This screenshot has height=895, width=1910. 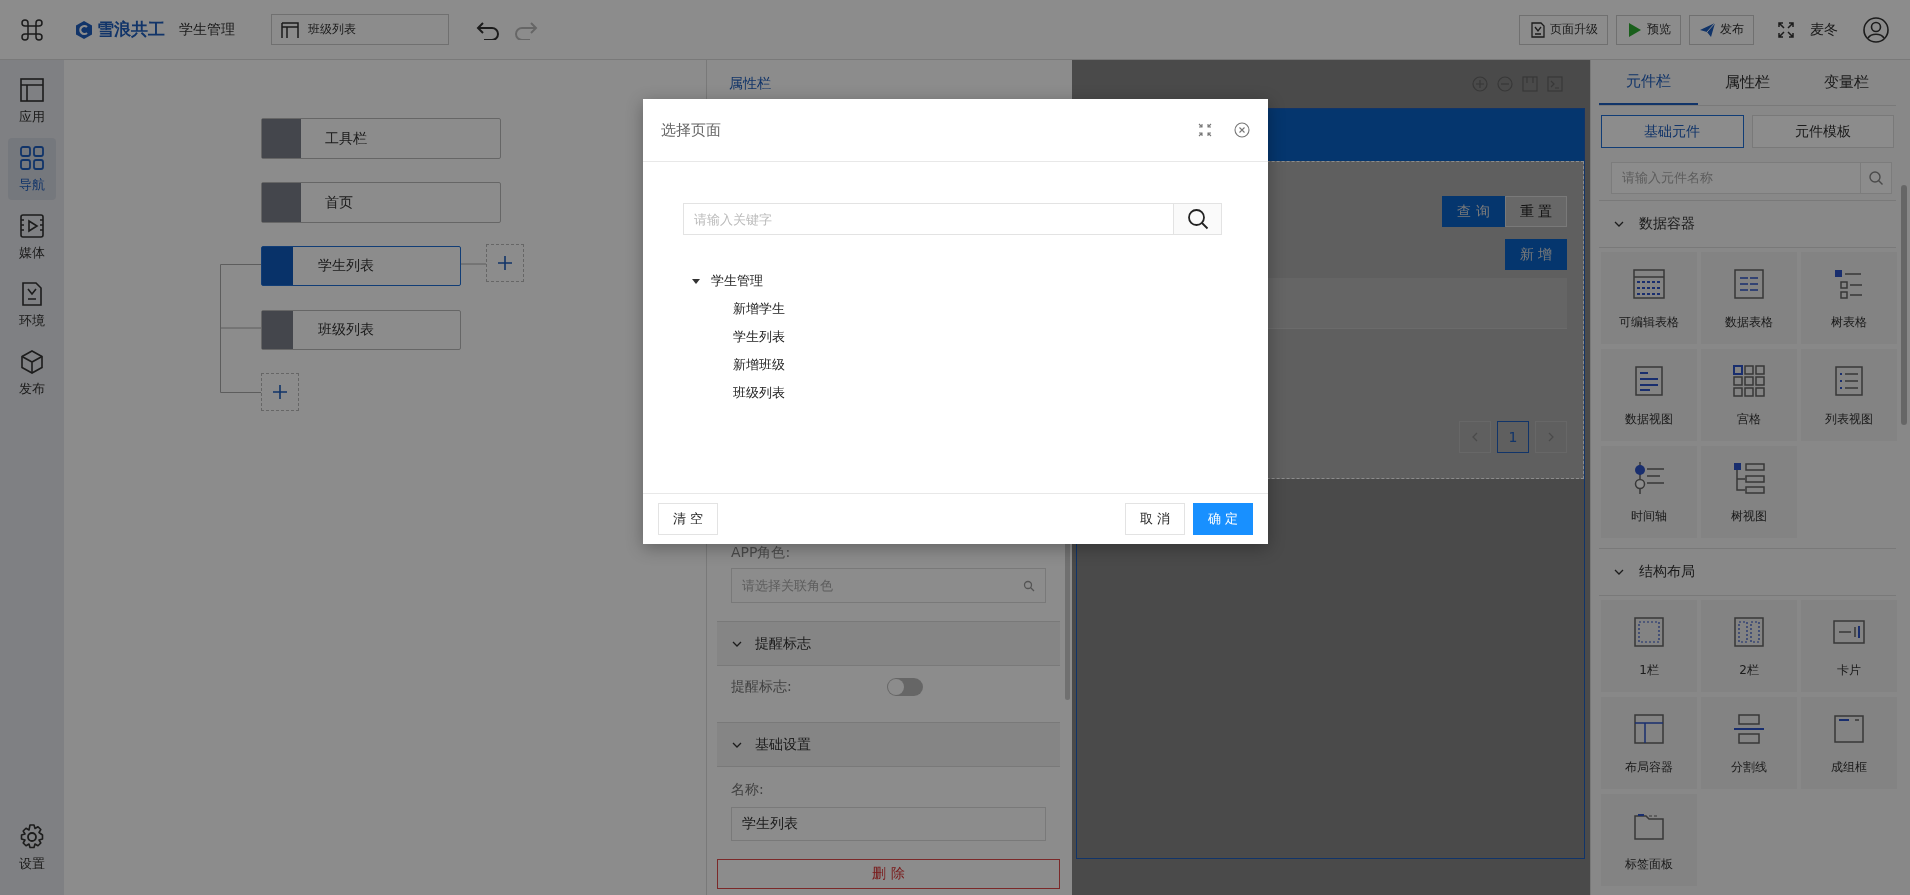 I want to click on section-header: 提醒标志, so click(x=888, y=644).